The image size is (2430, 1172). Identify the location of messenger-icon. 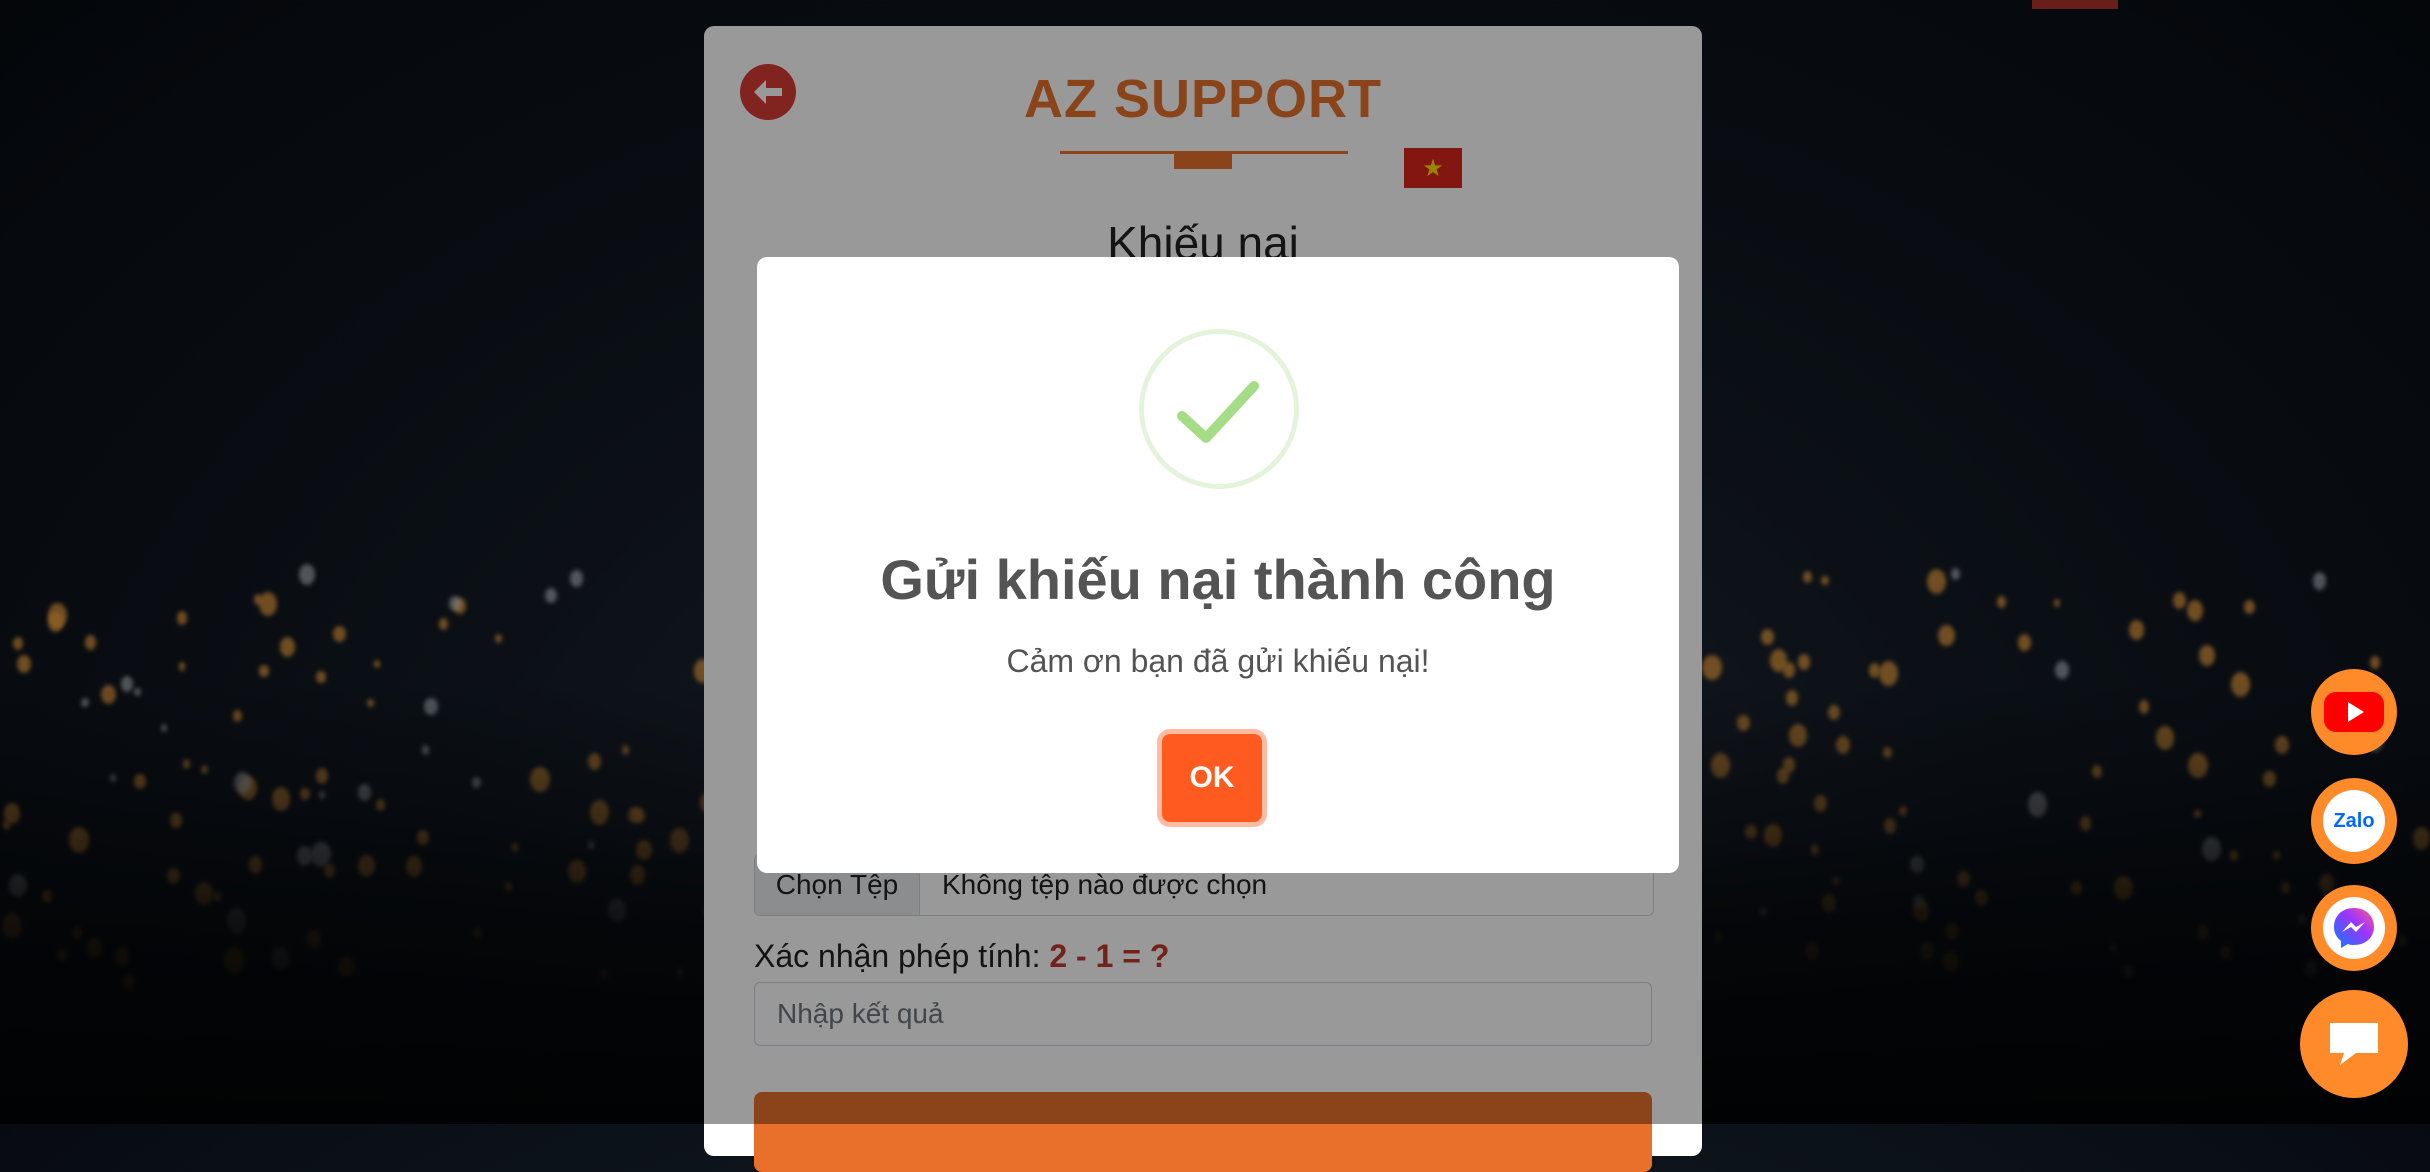
(2354, 928).